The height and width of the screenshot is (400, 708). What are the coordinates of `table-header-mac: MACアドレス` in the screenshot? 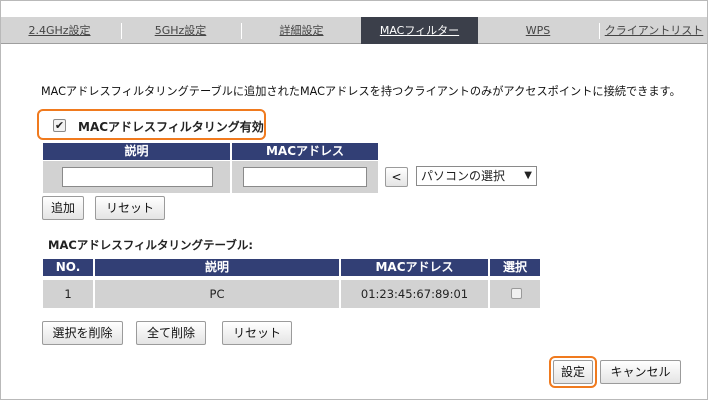 It's located at (414, 267).